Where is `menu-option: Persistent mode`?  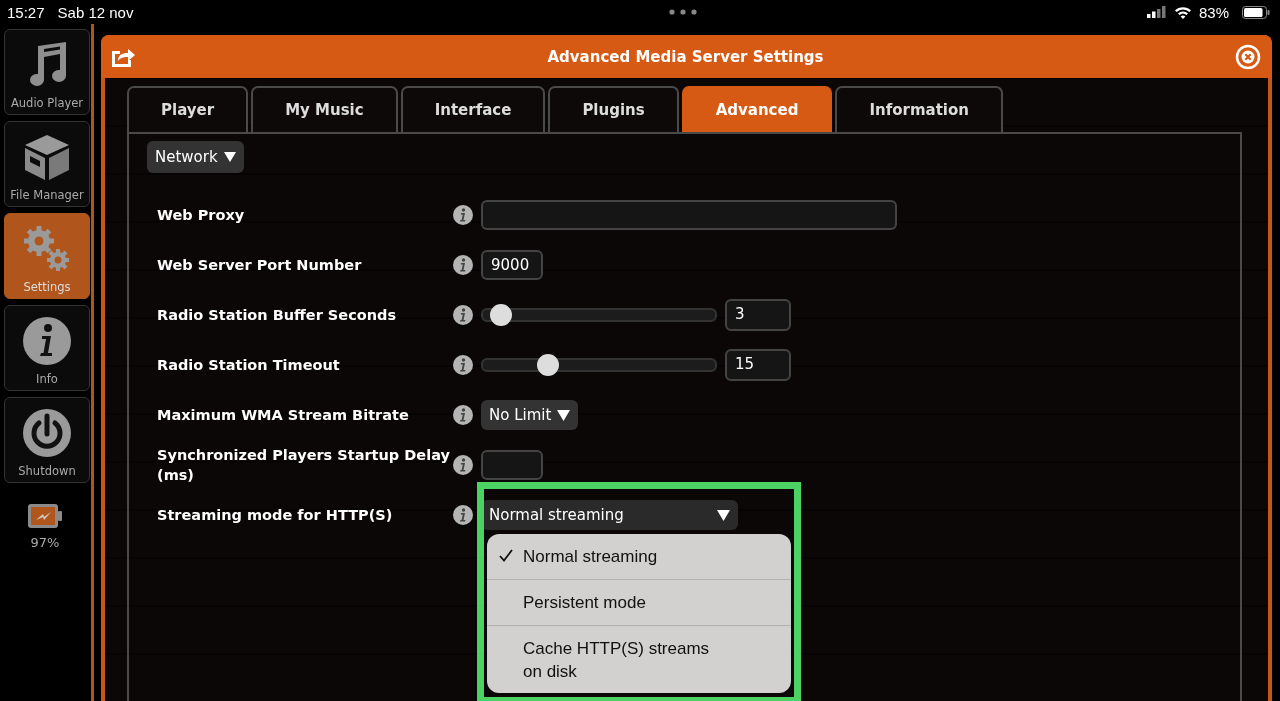
menu-option: Persistent mode is located at coordinates (639, 603).